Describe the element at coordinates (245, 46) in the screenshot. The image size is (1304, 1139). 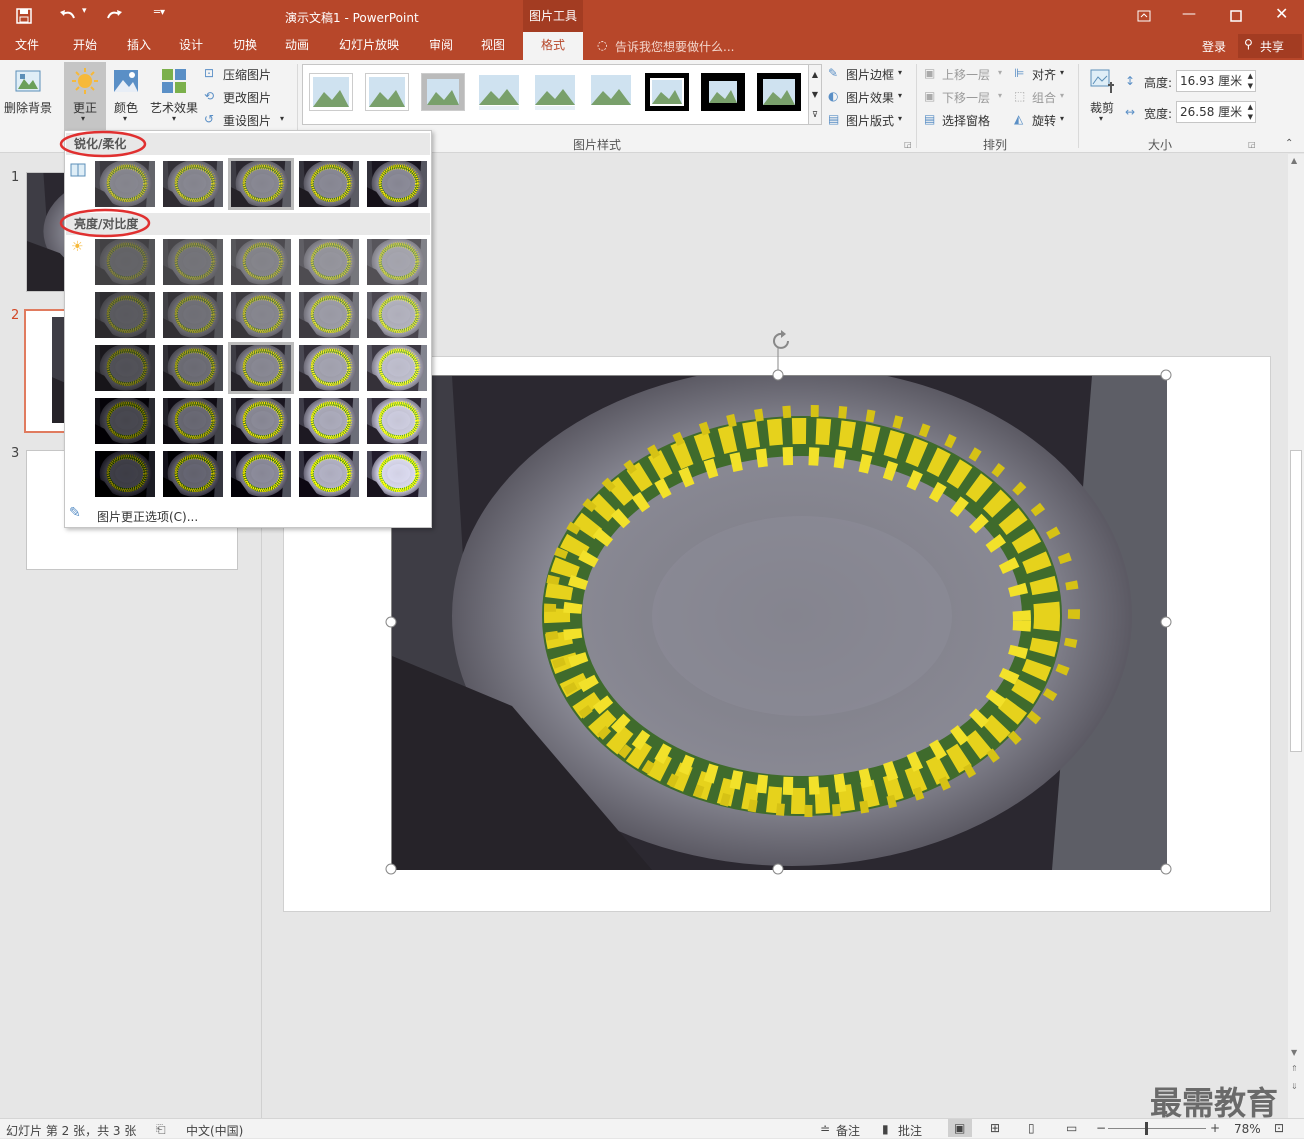
I see `tab-transitions: 切换` at that location.